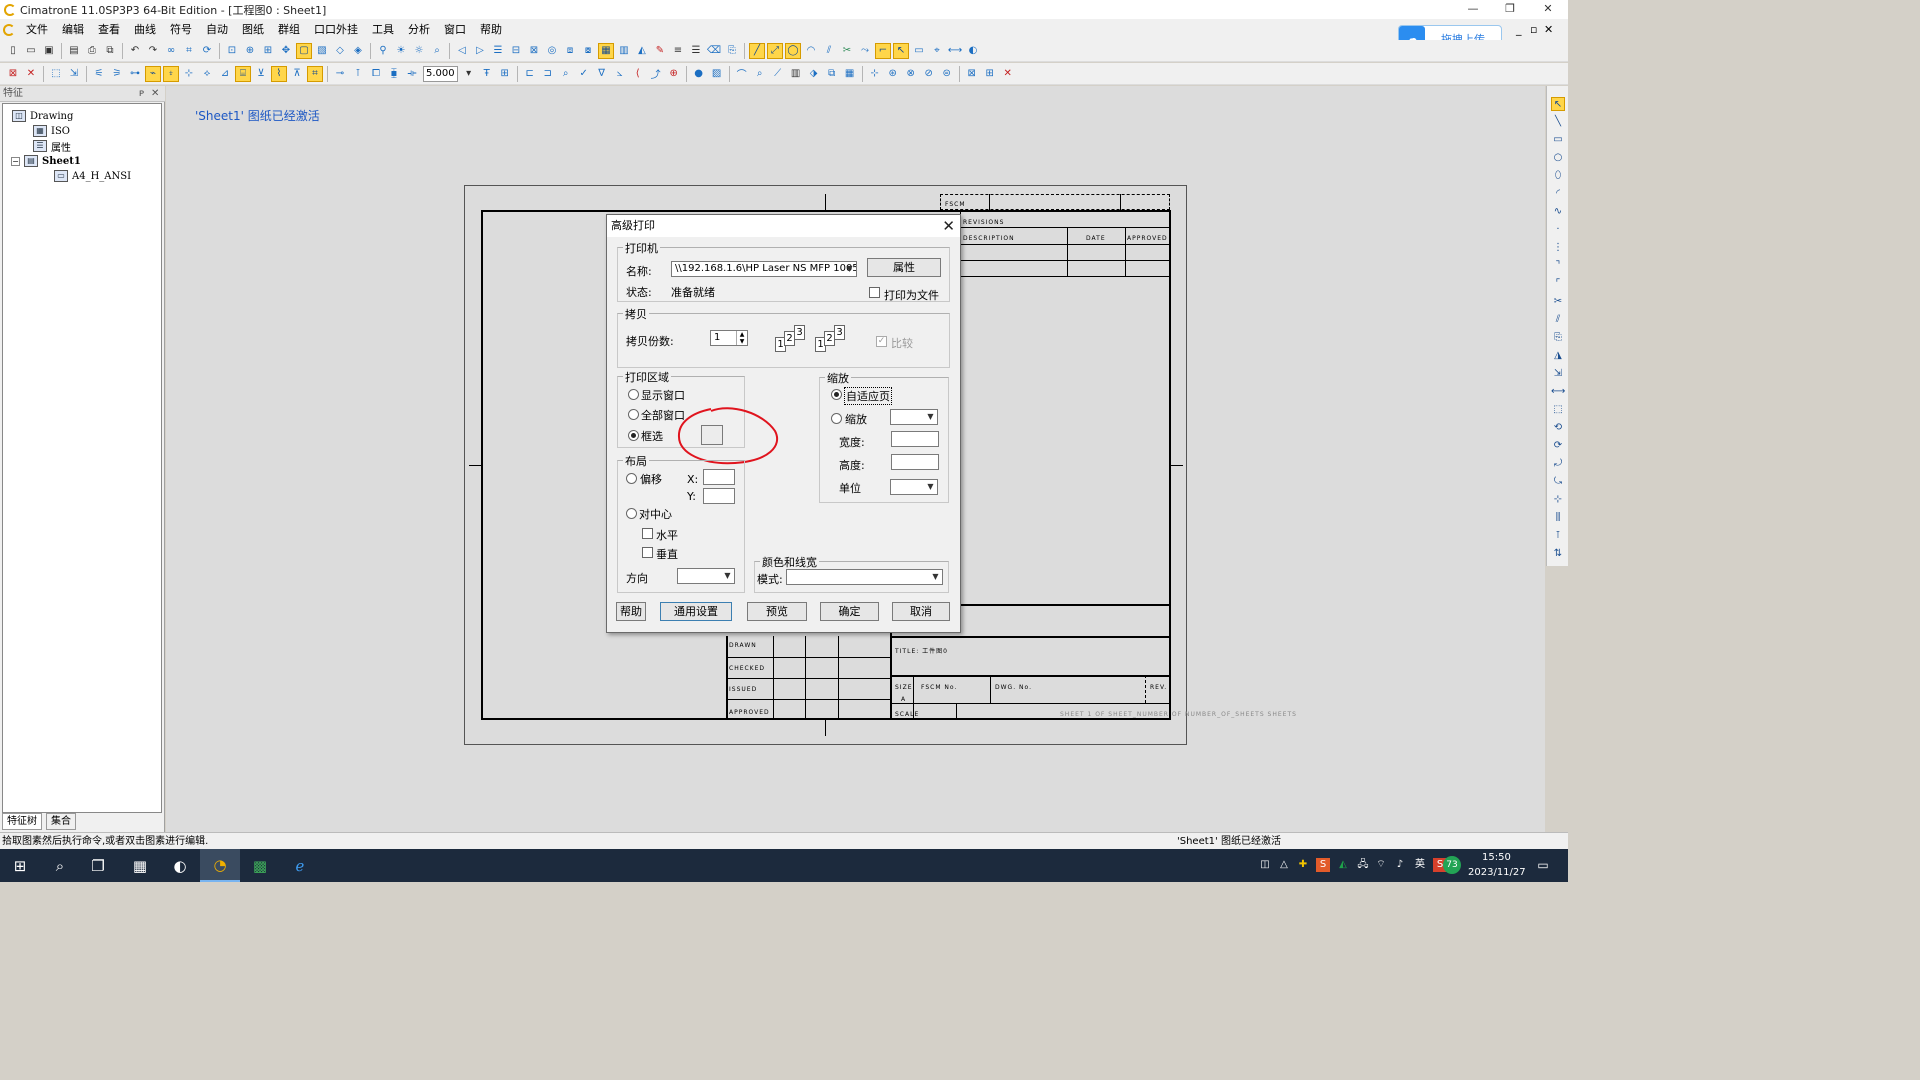 Image resolution: width=1920 pixels, height=1080 pixels. Describe the element at coordinates (22, 821) in the screenshot. I see `tab-feature-tree: 特征树` at that location.